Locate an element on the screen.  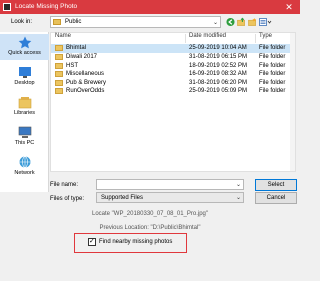
file-row: HST 18-09-2019 02:52 PM File folder is located at coordinates (171, 66).